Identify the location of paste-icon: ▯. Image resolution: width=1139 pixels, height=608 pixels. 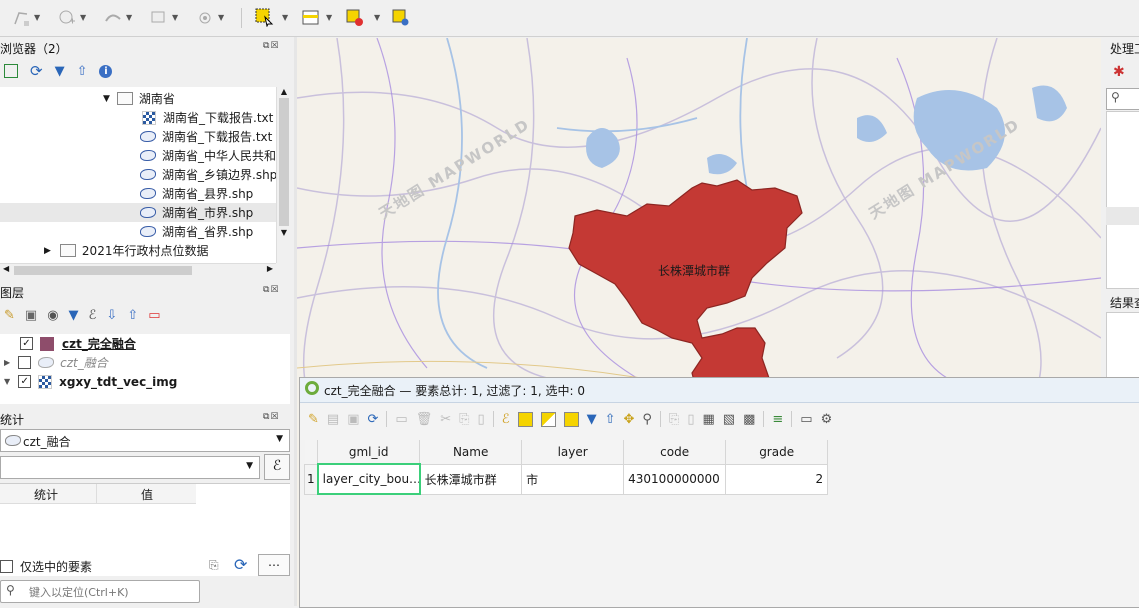
(481, 419).